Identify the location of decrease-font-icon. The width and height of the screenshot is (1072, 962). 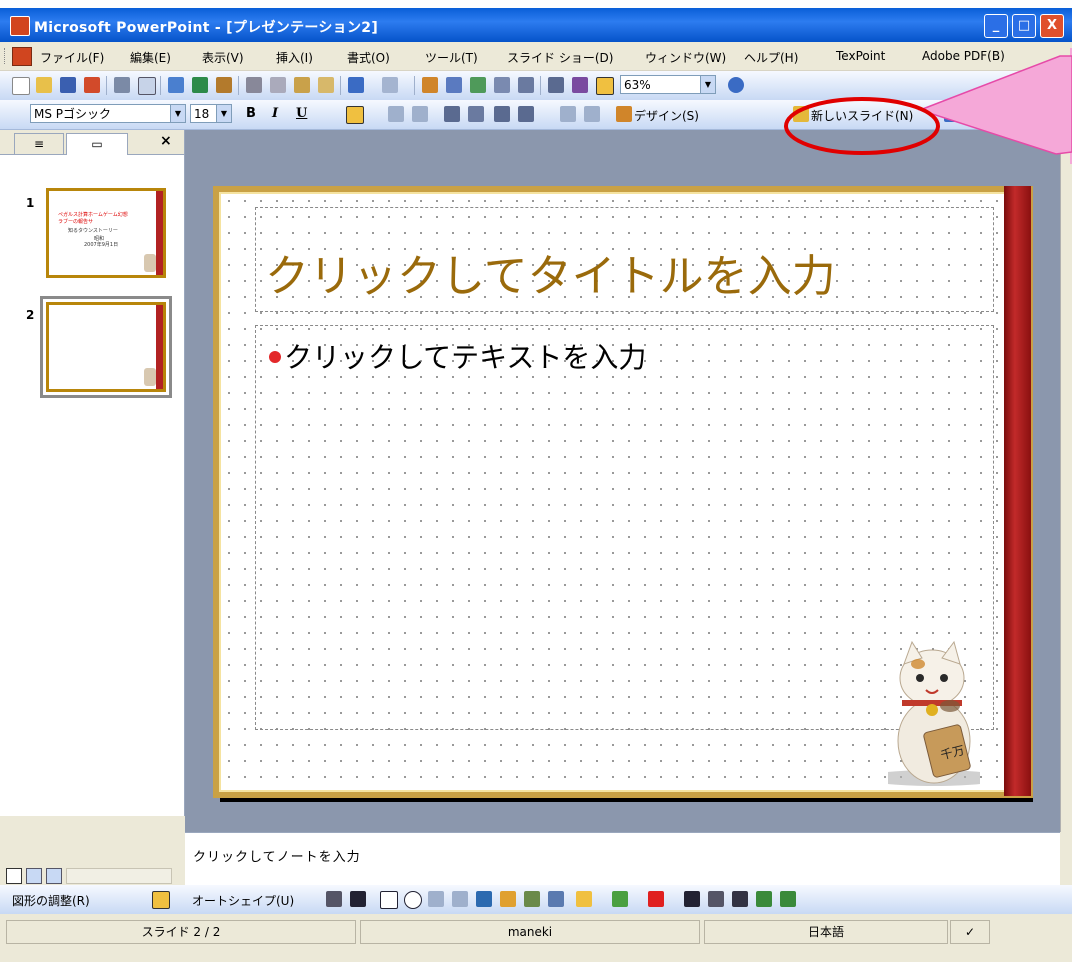
(476, 114).